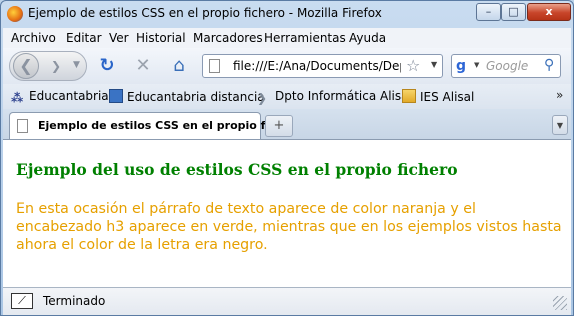 This screenshot has width=574, height=316. I want to click on search-input: Google, so click(507, 66).